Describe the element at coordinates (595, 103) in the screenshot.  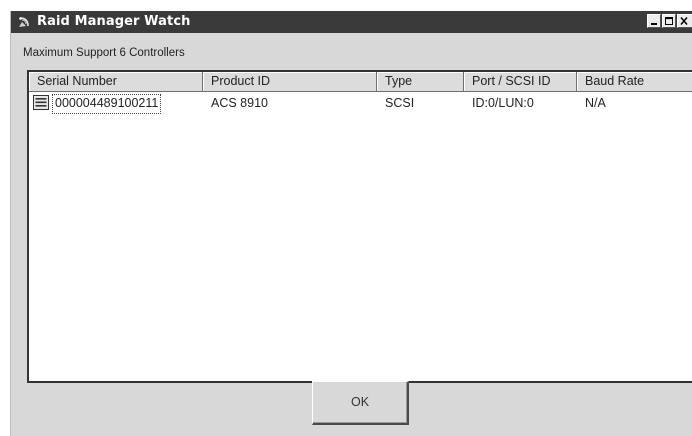
I see `cell-baud-rate: N/A` at that location.